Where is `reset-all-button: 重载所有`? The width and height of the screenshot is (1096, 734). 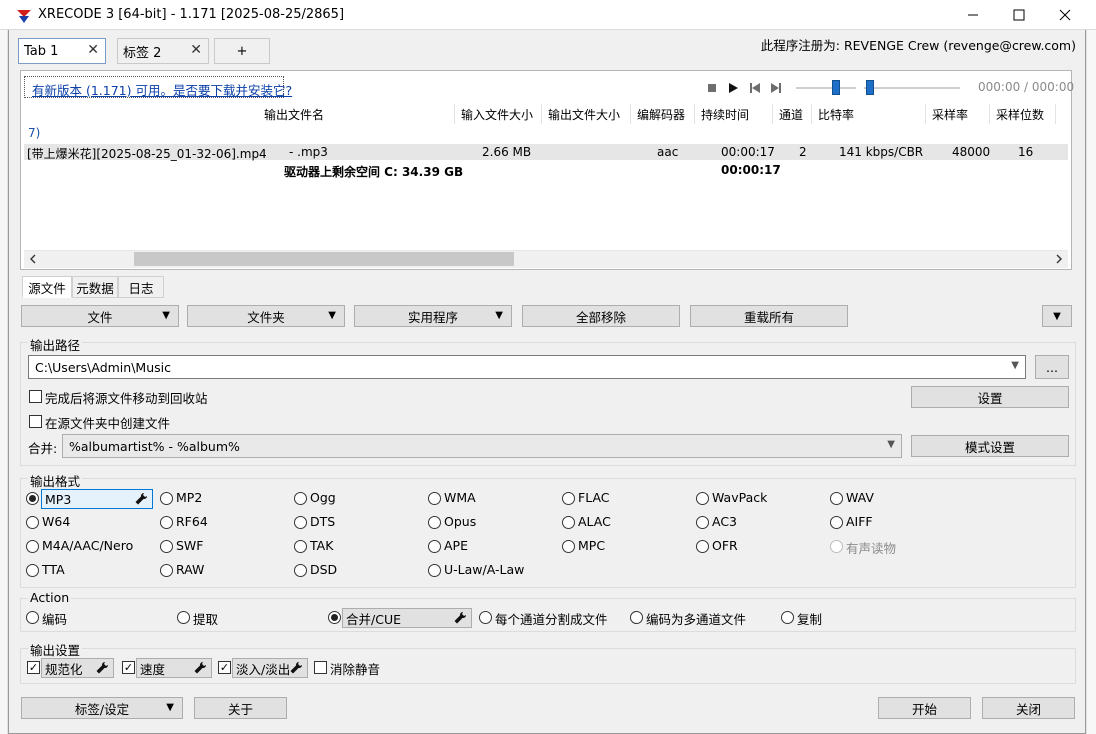
reset-all-button: 重载所有 is located at coordinates (769, 316).